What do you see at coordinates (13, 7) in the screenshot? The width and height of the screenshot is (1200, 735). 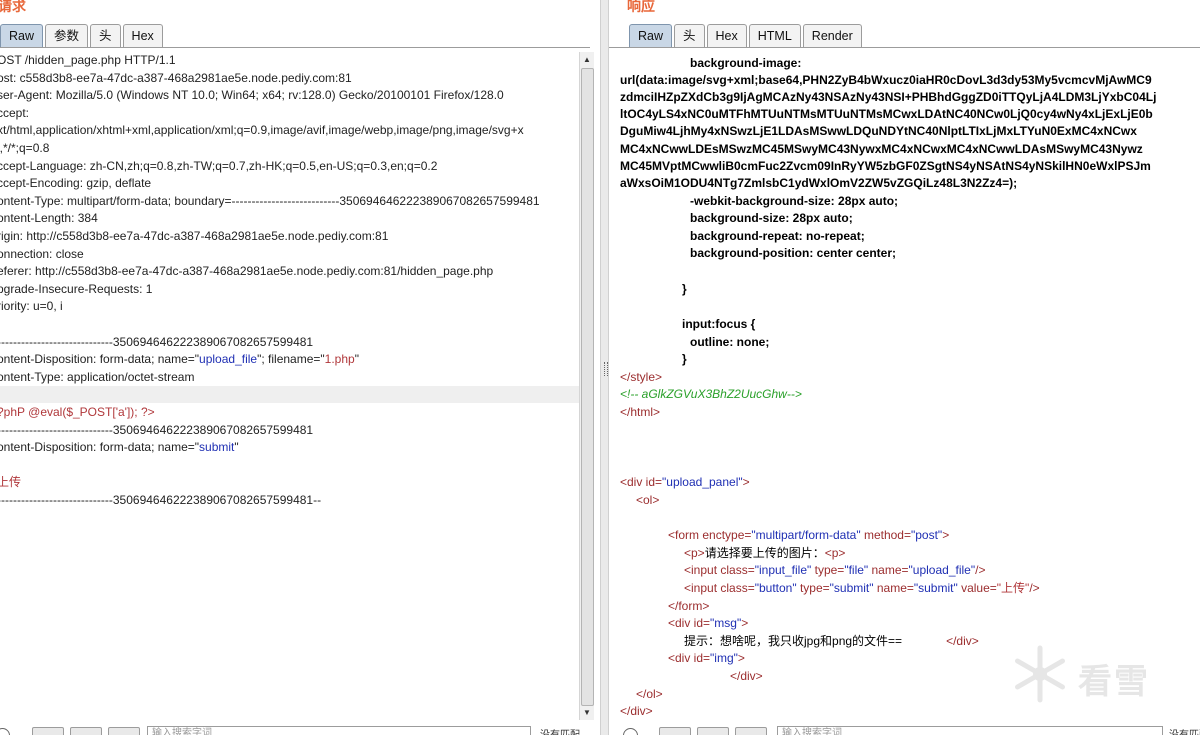 I see `request-title: 请求` at bounding box center [13, 7].